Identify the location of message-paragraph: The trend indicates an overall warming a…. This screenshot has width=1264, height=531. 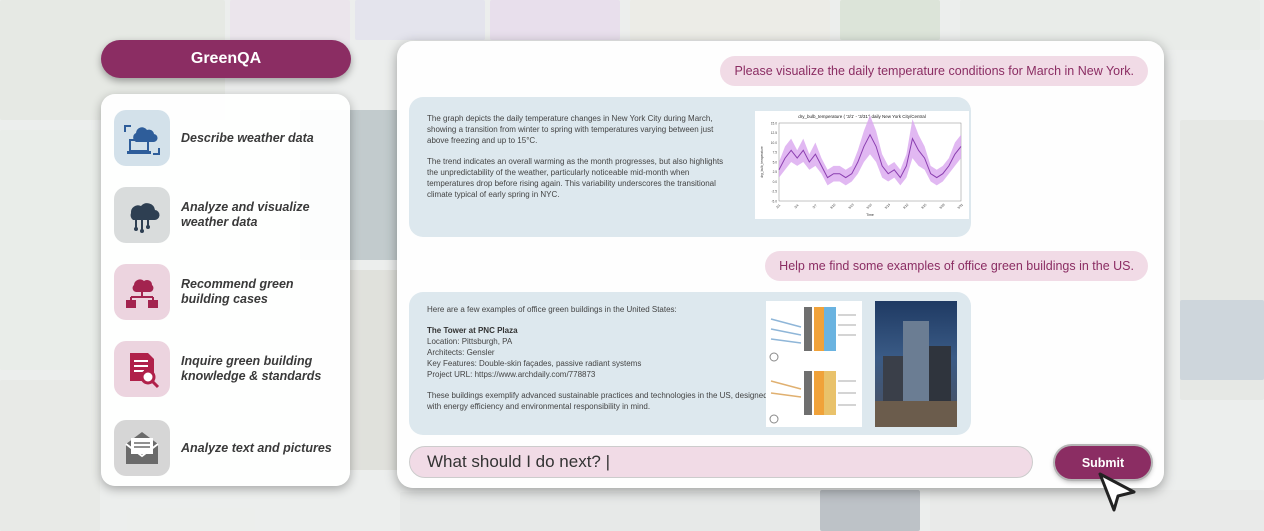
(575, 178).